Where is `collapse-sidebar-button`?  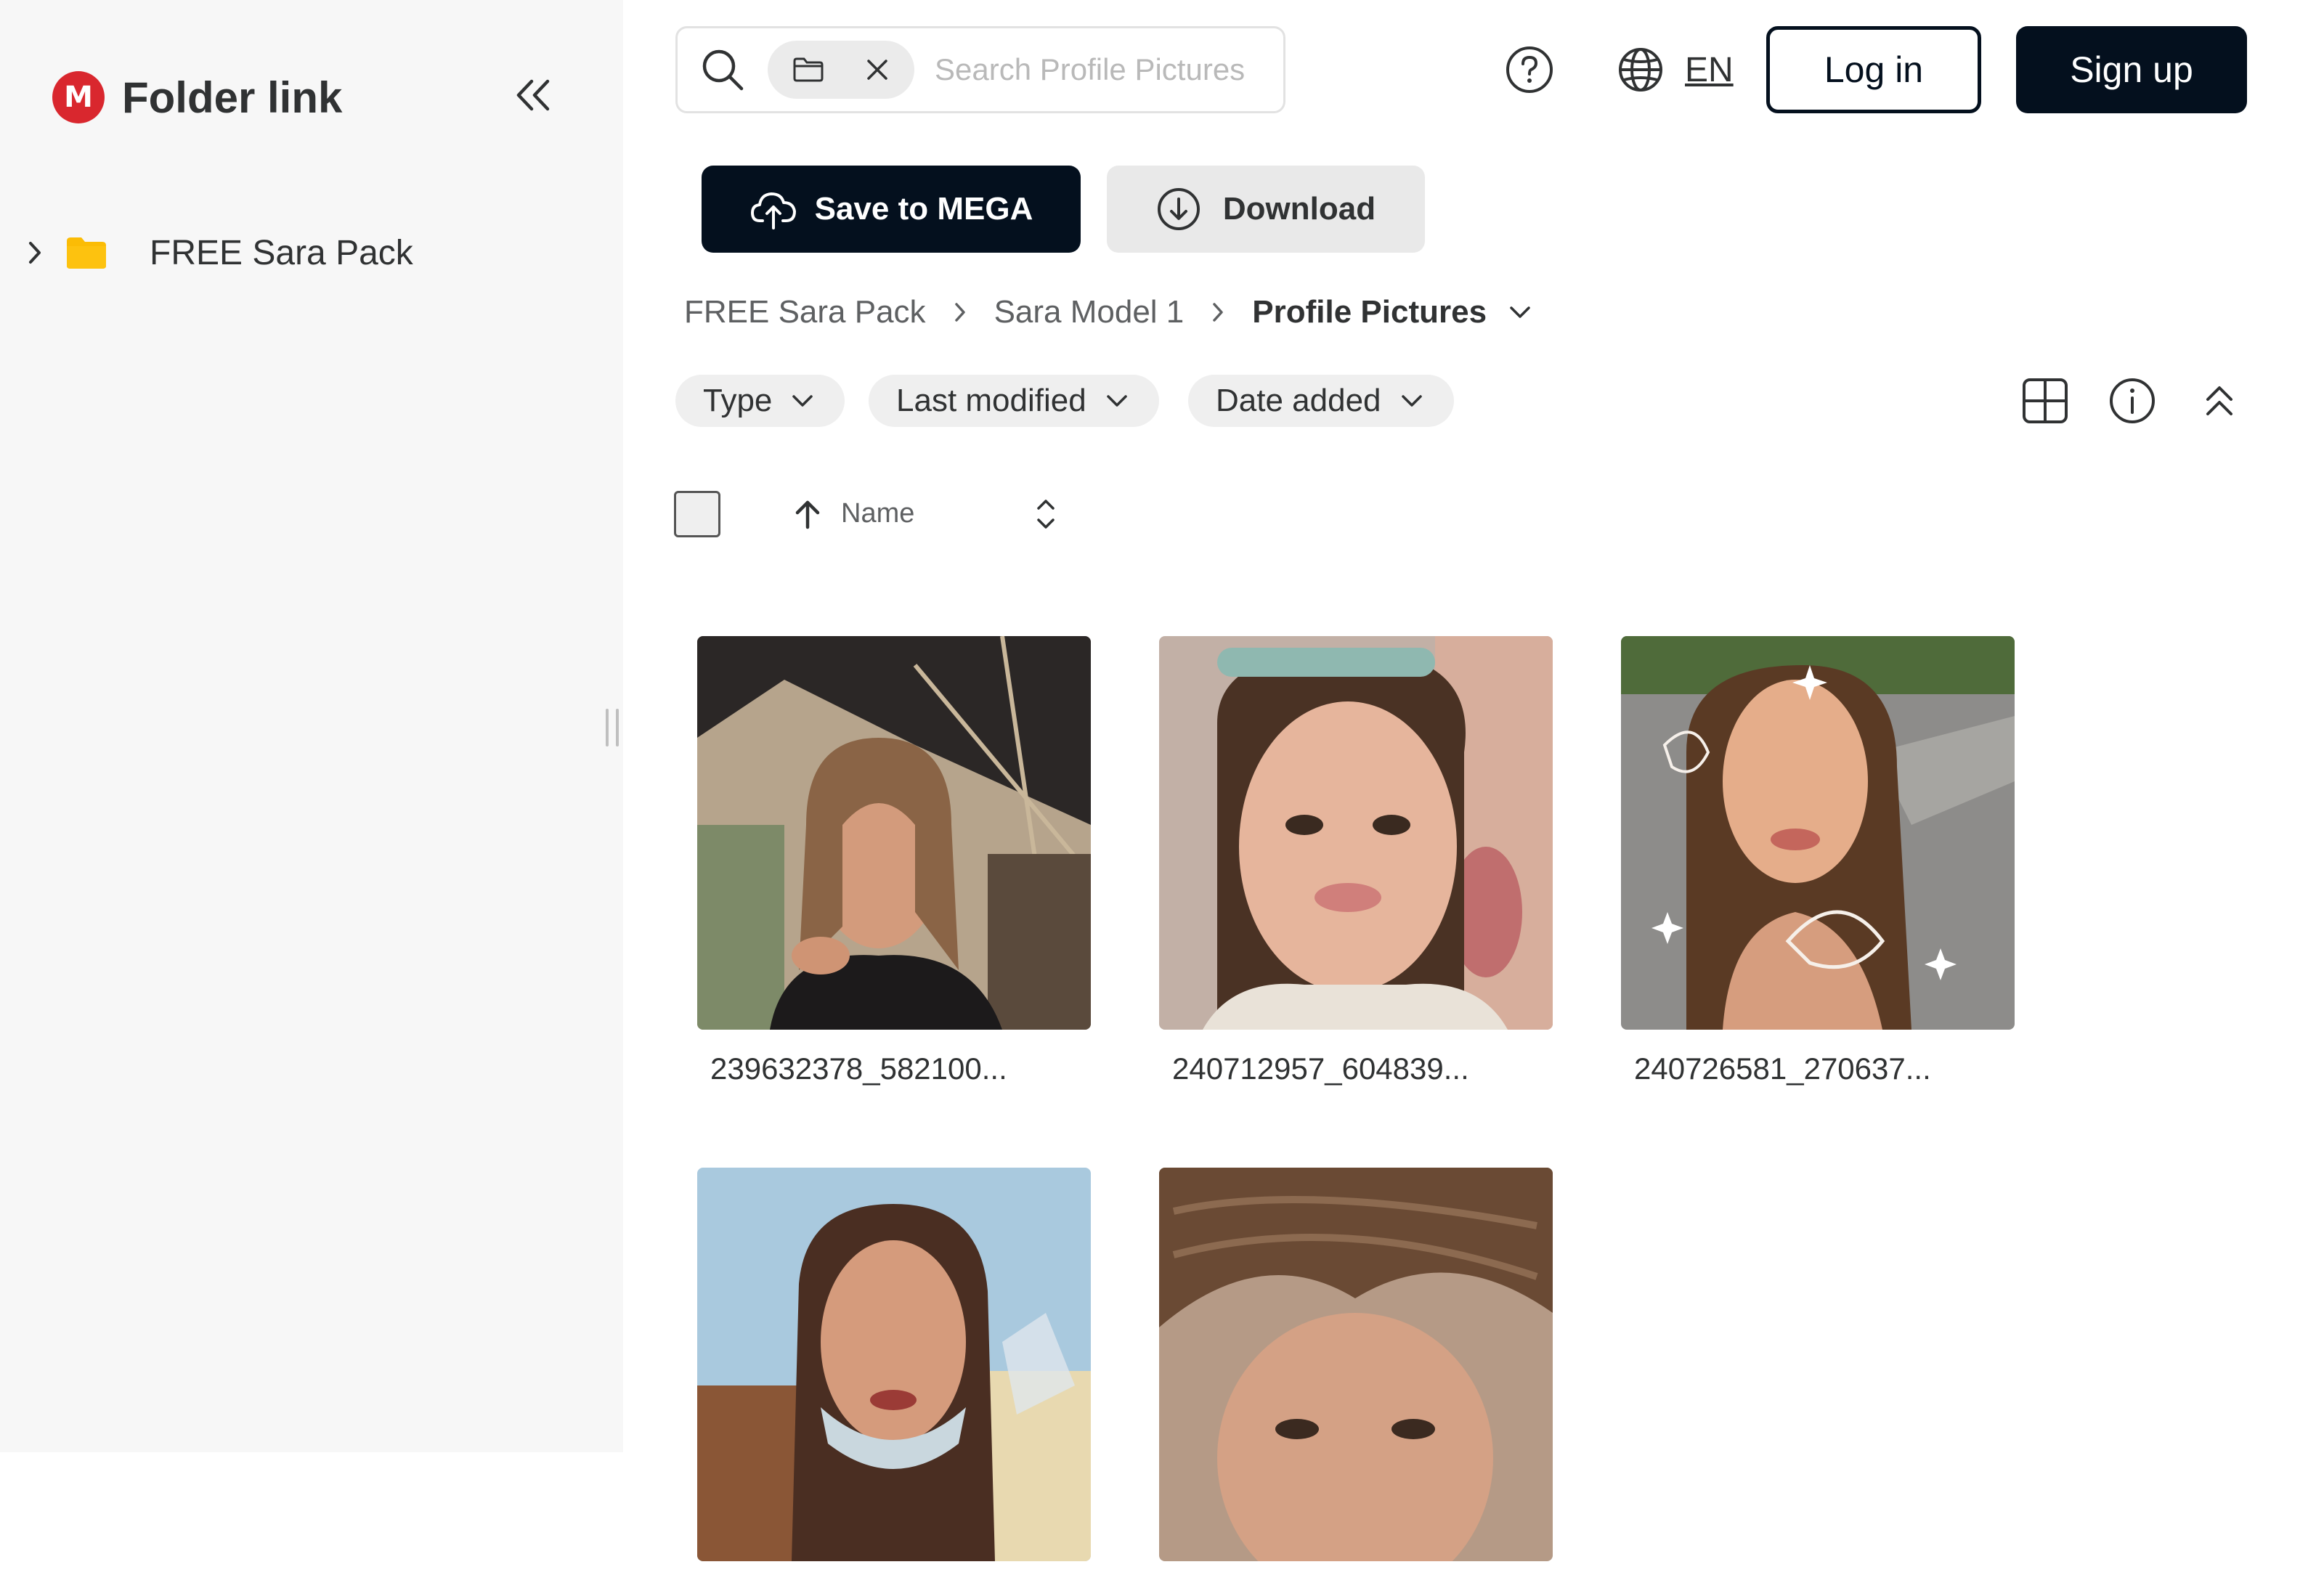
collapse-sidebar-button is located at coordinates (533, 96).